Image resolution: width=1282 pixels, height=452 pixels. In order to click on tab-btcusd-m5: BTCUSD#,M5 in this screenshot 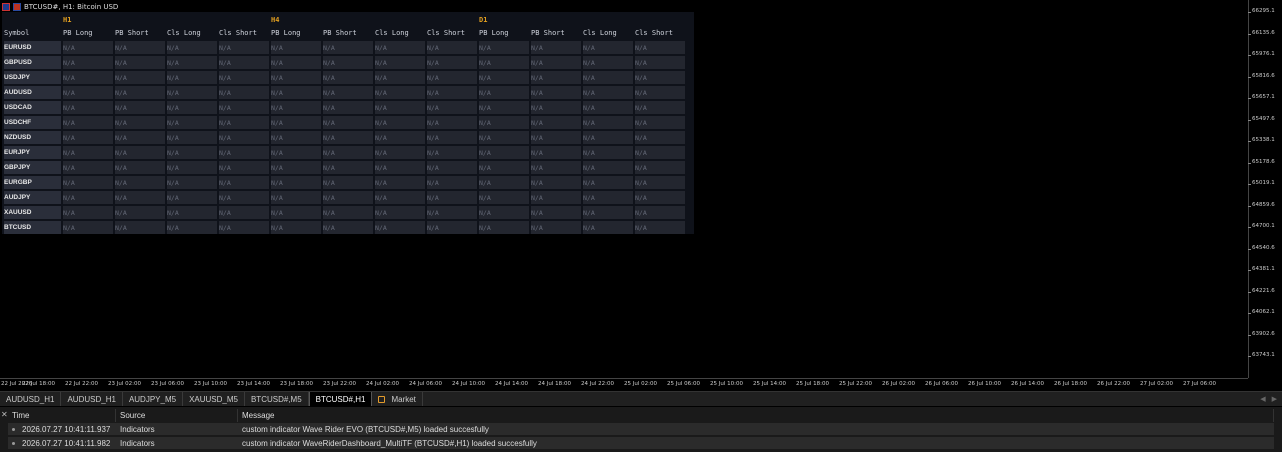, I will do `click(277, 399)`.